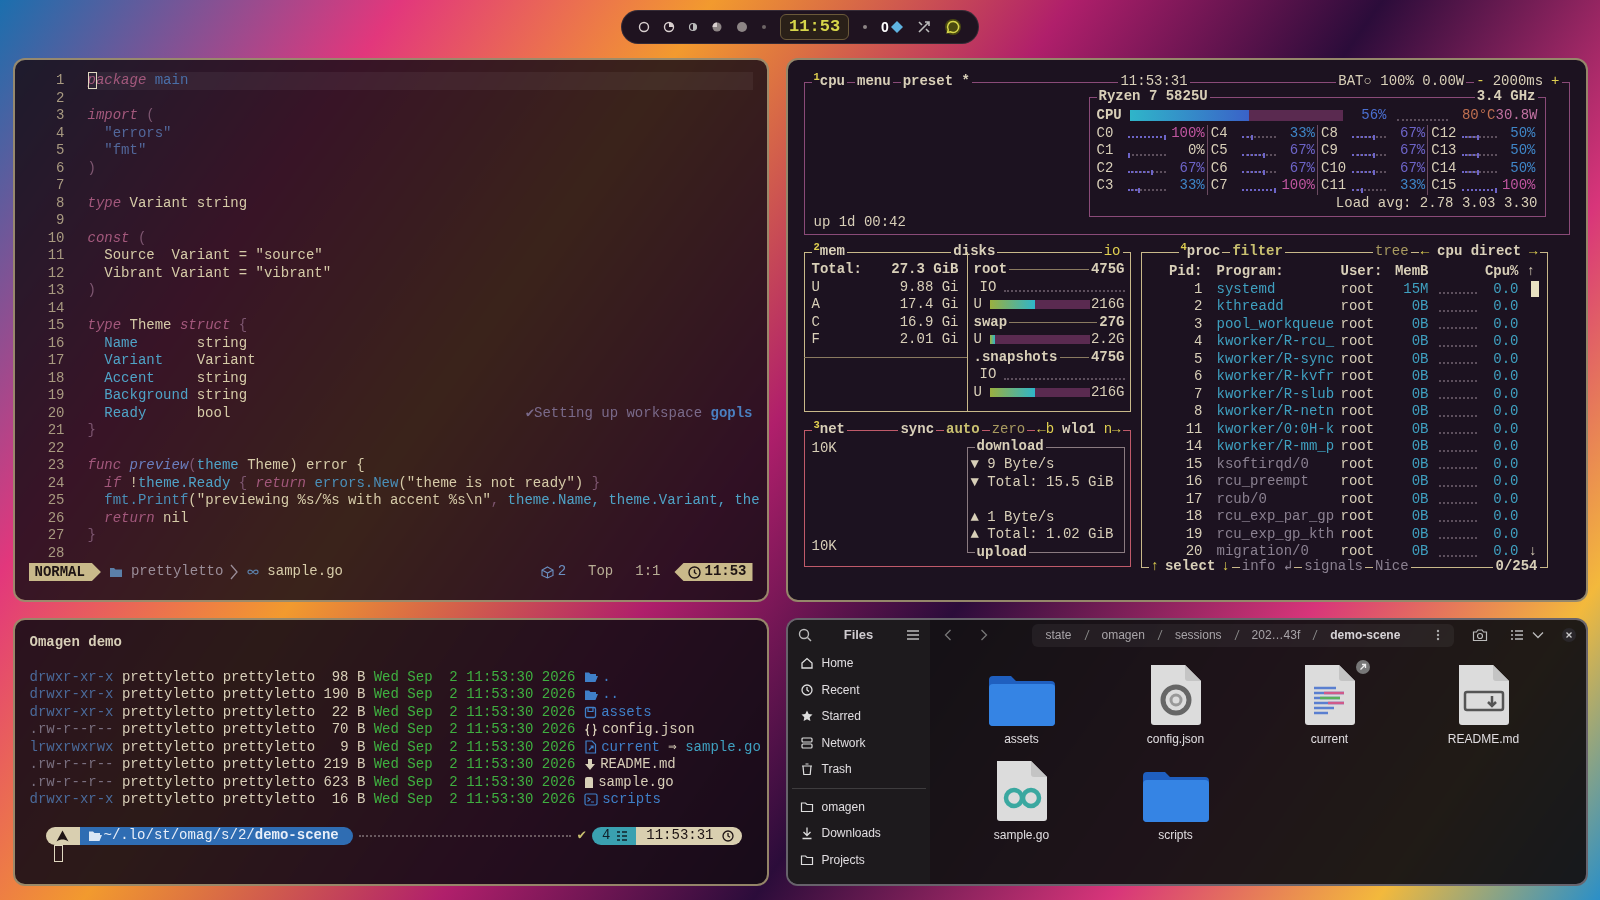 This screenshot has width=1600, height=900. What do you see at coordinates (1276, 377) in the screenshot?
I see `process-name: kworker/R-kvfr` at bounding box center [1276, 377].